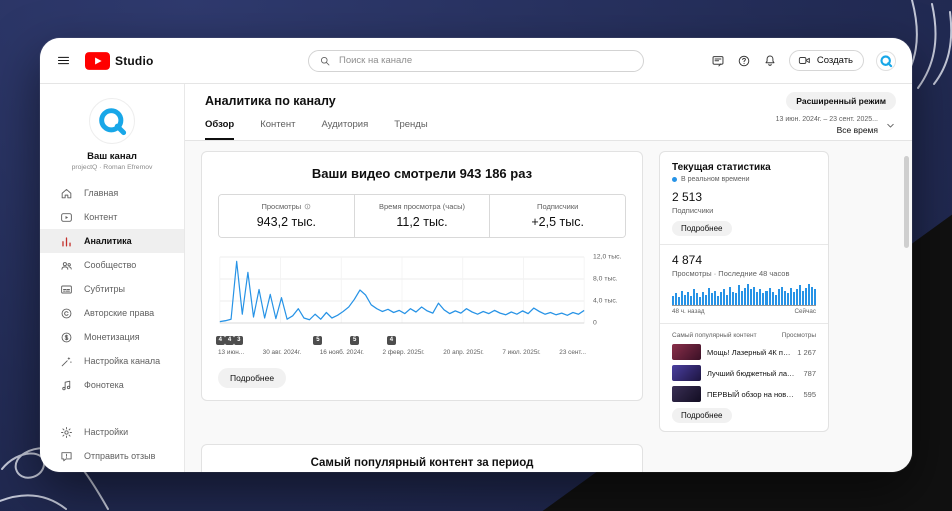 Image resolution: width=952 pixels, height=511 pixels. I want to click on sidebar-item-copyright: Авторские права, so click(112, 313).